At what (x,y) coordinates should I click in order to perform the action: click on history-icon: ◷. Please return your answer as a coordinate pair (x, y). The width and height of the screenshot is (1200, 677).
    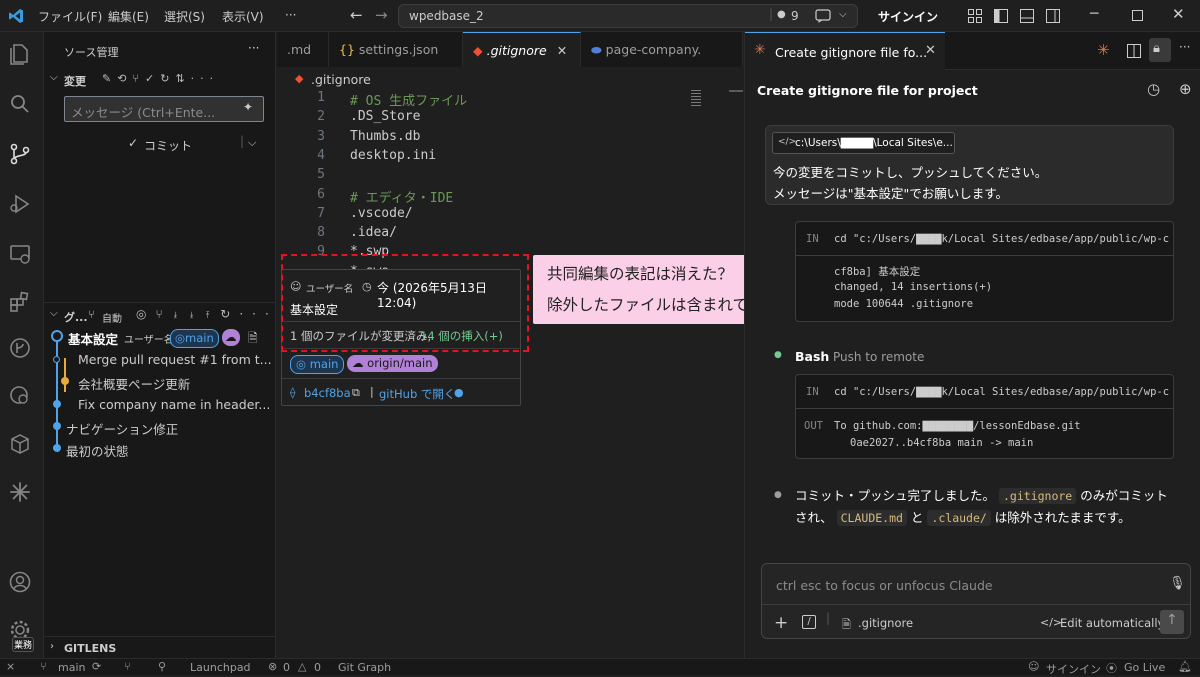
    Looking at the image, I should click on (1153, 89).